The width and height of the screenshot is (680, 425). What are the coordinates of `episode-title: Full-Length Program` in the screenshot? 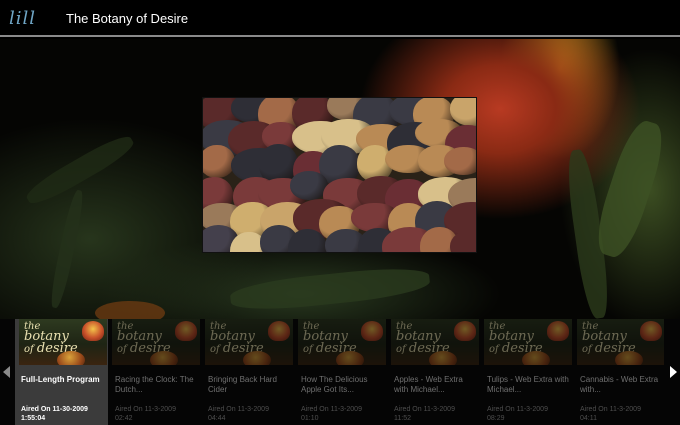 It's located at (60, 379).